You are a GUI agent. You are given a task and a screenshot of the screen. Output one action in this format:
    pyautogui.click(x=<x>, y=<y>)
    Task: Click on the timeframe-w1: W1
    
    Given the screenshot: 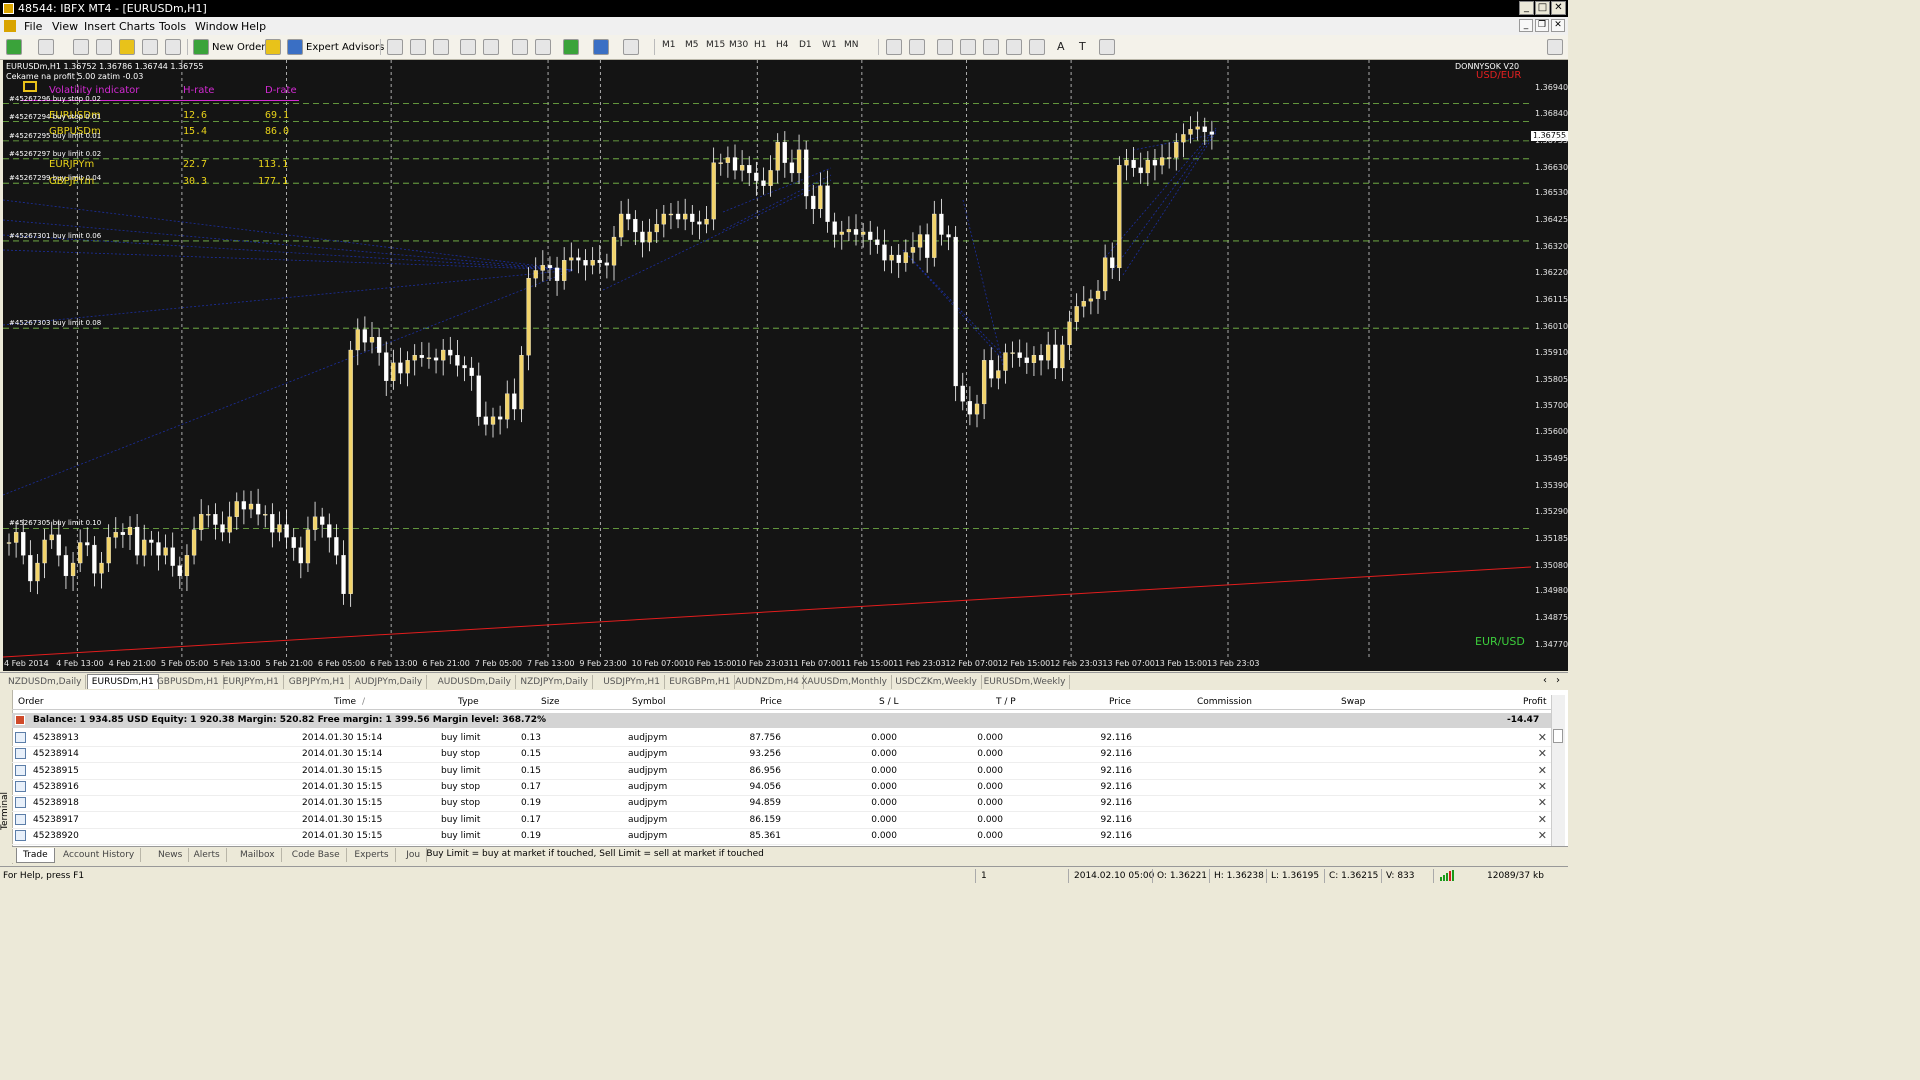 What is the action you would take?
    pyautogui.click(x=829, y=45)
    